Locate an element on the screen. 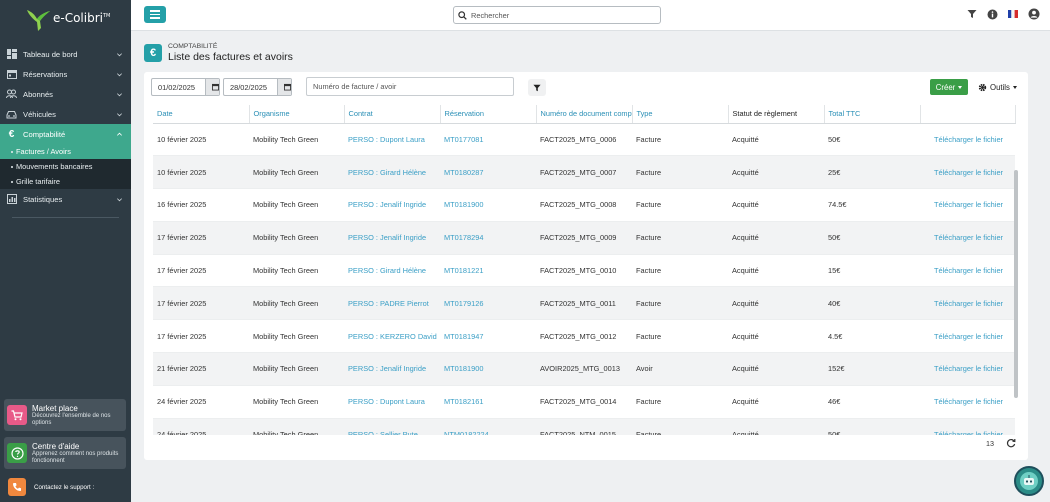 The height and width of the screenshot is (502, 1050). contact-support: Contactez le support : is located at coordinates (49, 487).